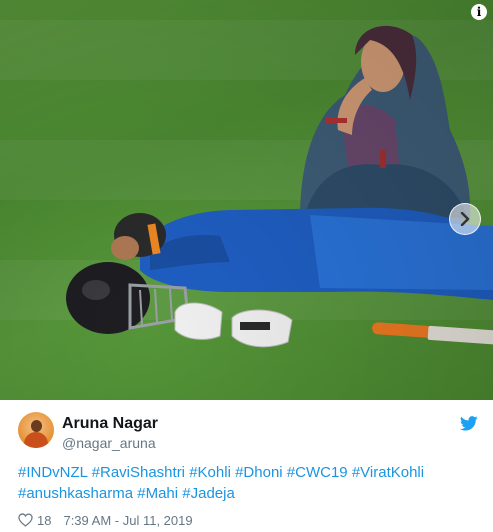 The image size is (493, 532). Describe the element at coordinates (127, 520) in the screenshot. I see `timestamp-link: 7:39 AM - Jul 11, 2019` at that location.